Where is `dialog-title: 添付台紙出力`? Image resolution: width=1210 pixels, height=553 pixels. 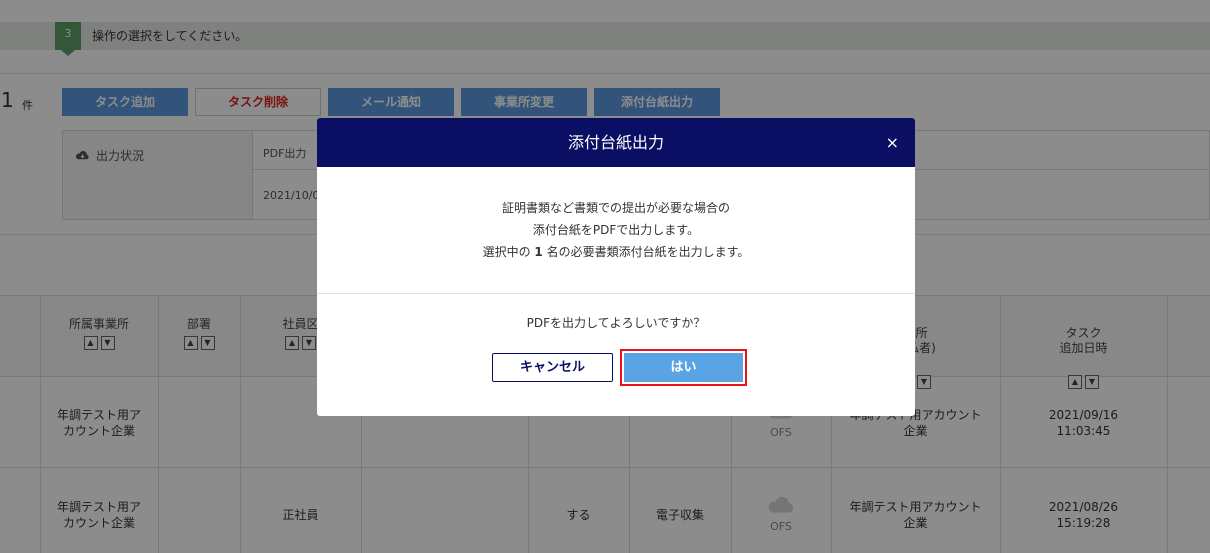 dialog-title: 添付台紙出力 is located at coordinates (615, 142).